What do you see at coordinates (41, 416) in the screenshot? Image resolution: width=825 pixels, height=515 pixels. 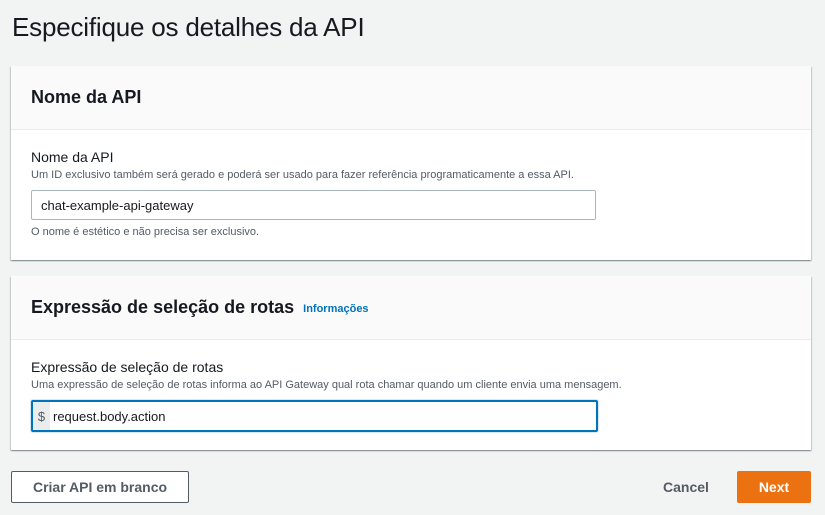 I see `dollar-prefix: $` at bounding box center [41, 416].